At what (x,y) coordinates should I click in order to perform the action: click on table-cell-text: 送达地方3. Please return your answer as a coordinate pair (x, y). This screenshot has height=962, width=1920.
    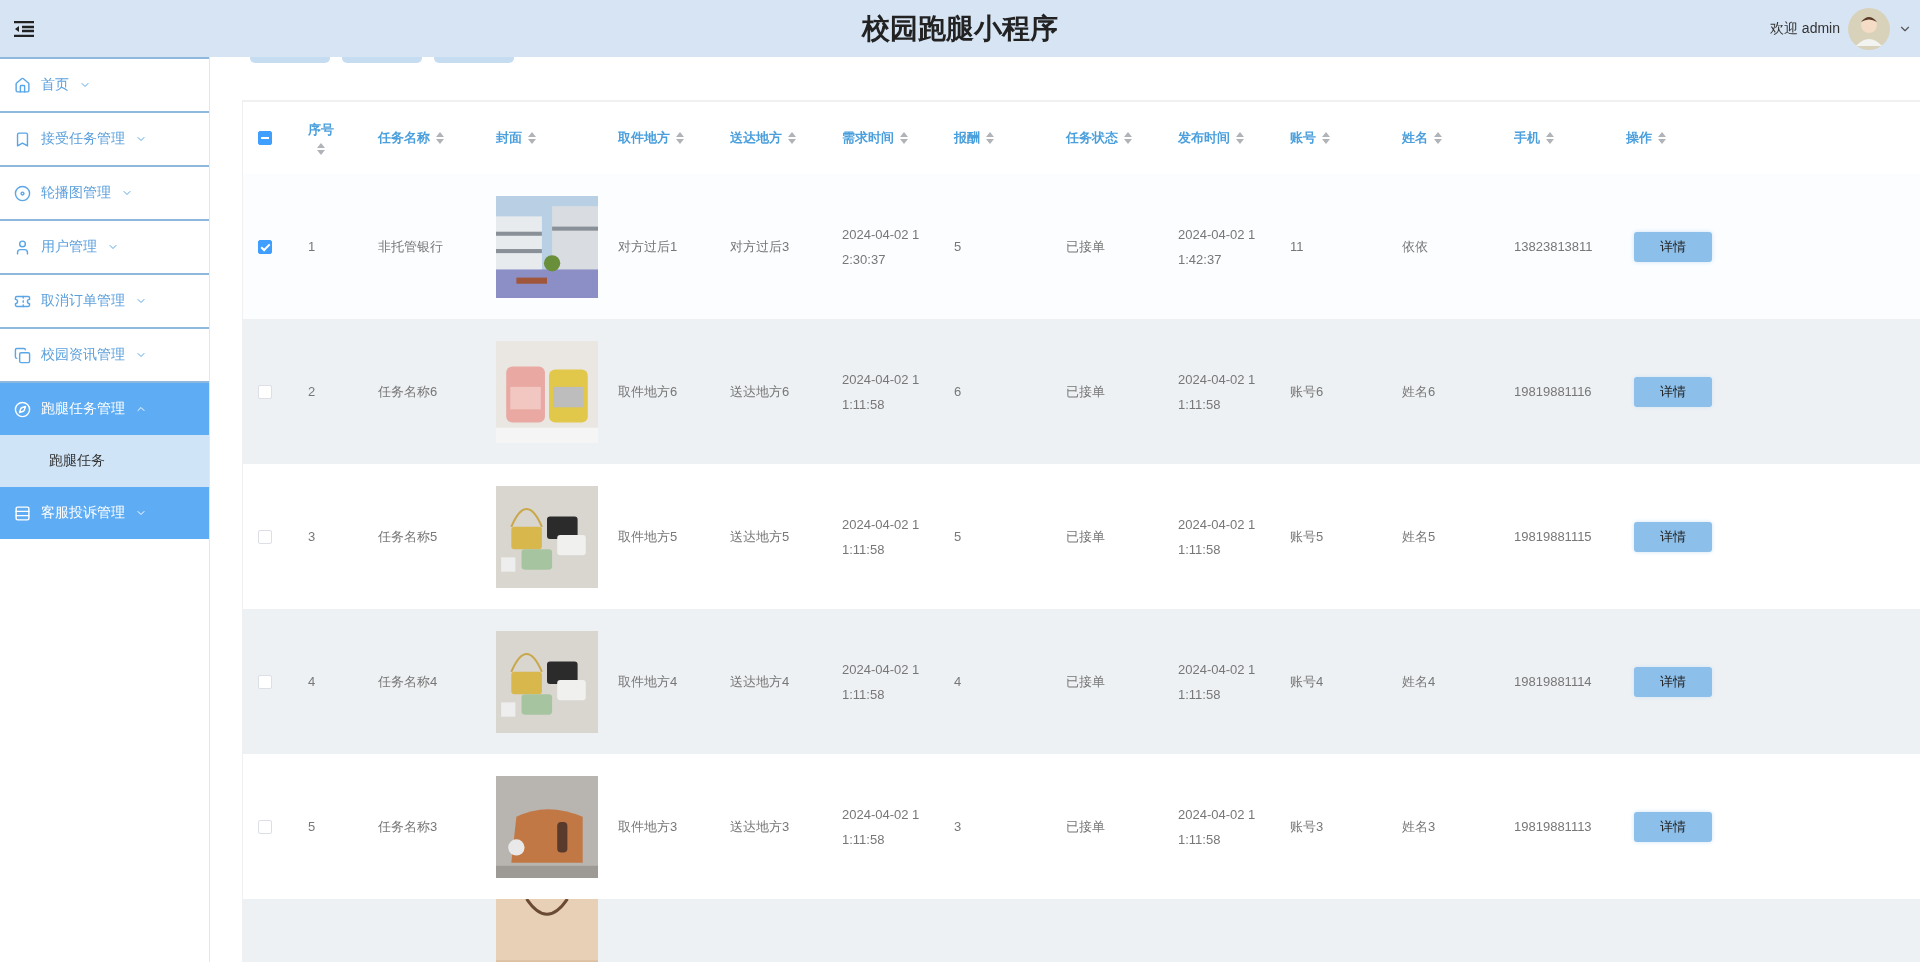
    Looking at the image, I should click on (760, 827).